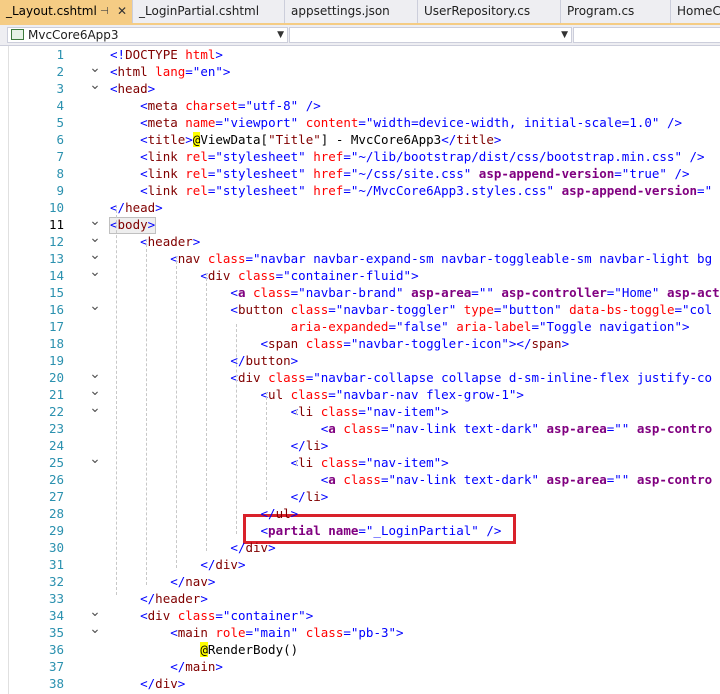 The width and height of the screenshot is (720, 694). What do you see at coordinates (193, 581) in the screenshot?
I see `code-text: </nav>` at bounding box center [193, 581].